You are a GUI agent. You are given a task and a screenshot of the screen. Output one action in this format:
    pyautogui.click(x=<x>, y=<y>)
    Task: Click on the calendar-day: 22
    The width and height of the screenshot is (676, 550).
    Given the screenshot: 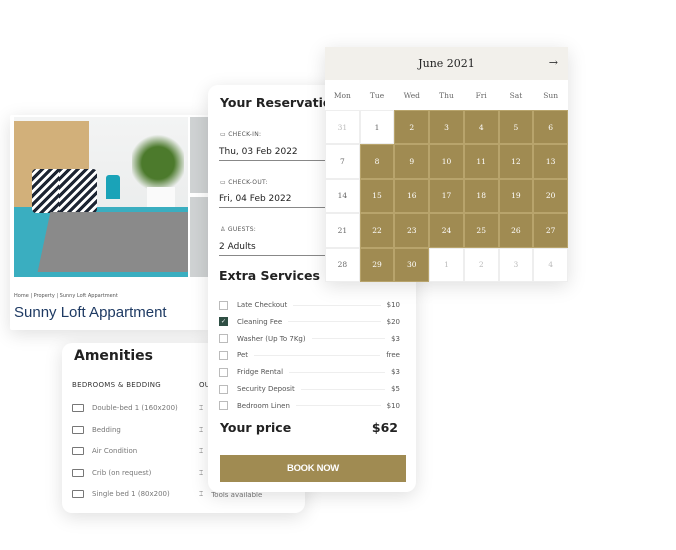 What is the action you would take?
    pyautogui.click(x=377, y=230)
    